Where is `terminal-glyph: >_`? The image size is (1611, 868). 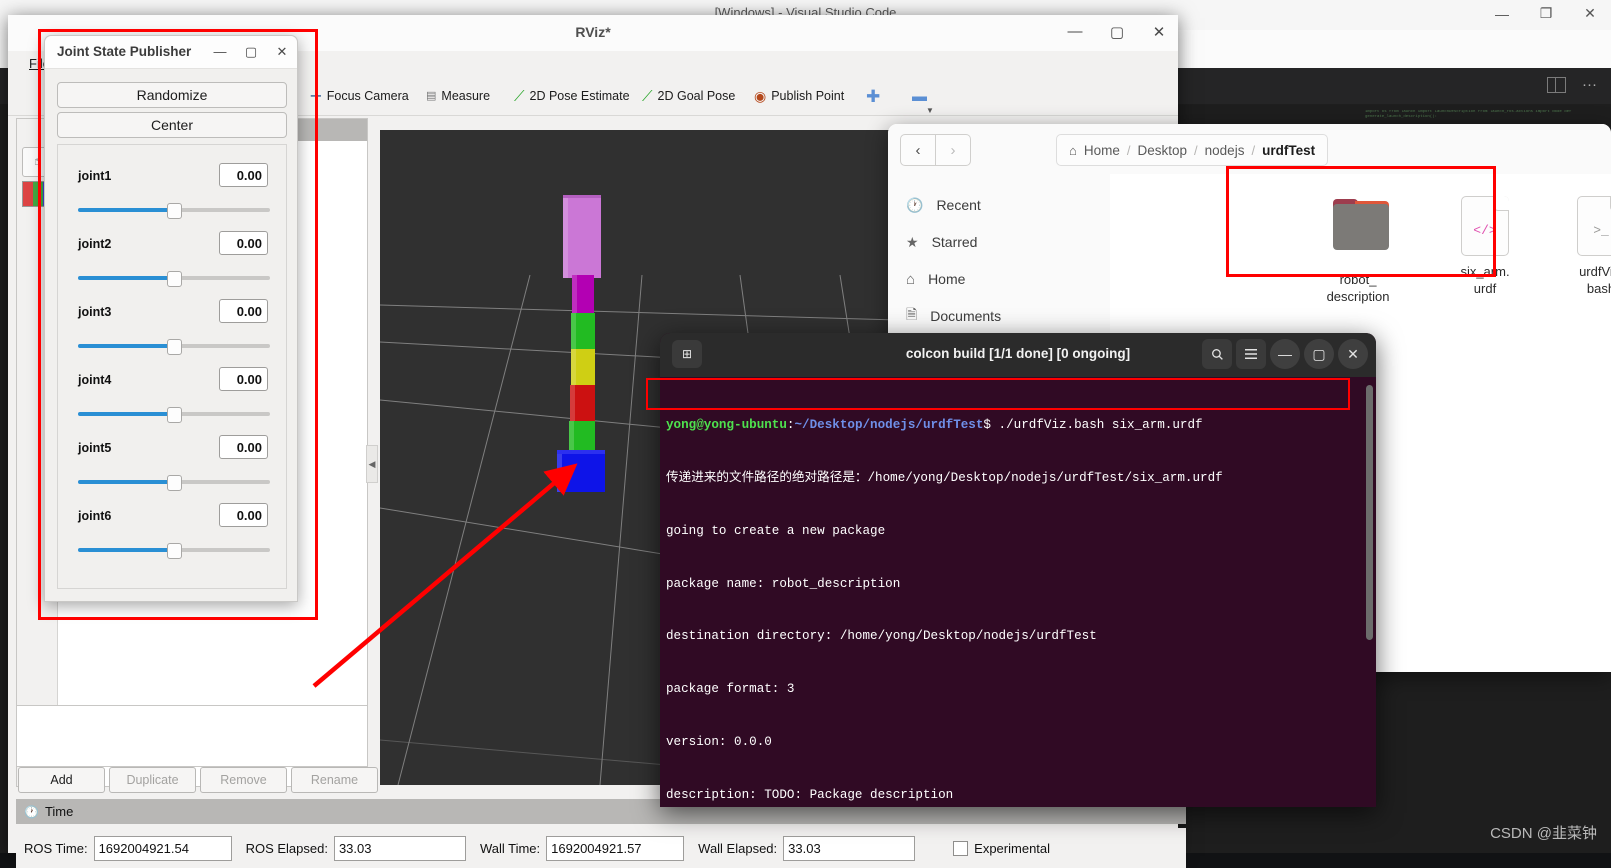
terminal-glyph: >_ is located at coordinates (1601, 230).